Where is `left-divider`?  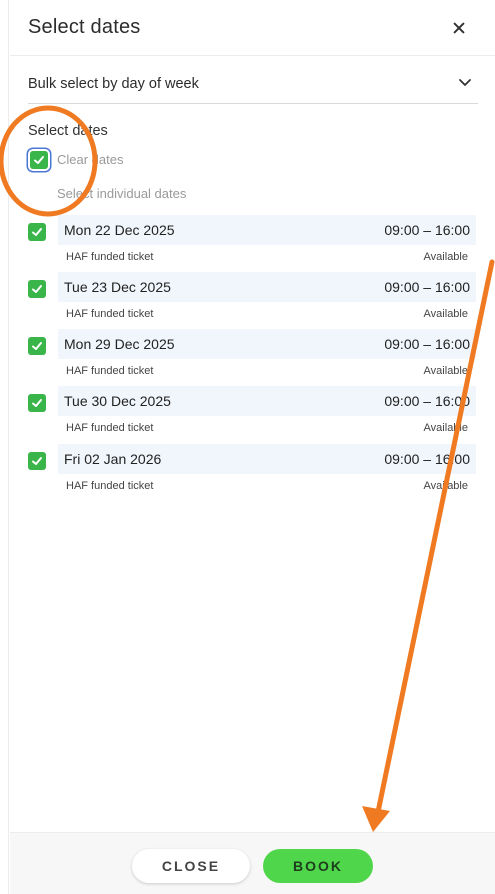
left-divider is located at coordinates (8, 447).